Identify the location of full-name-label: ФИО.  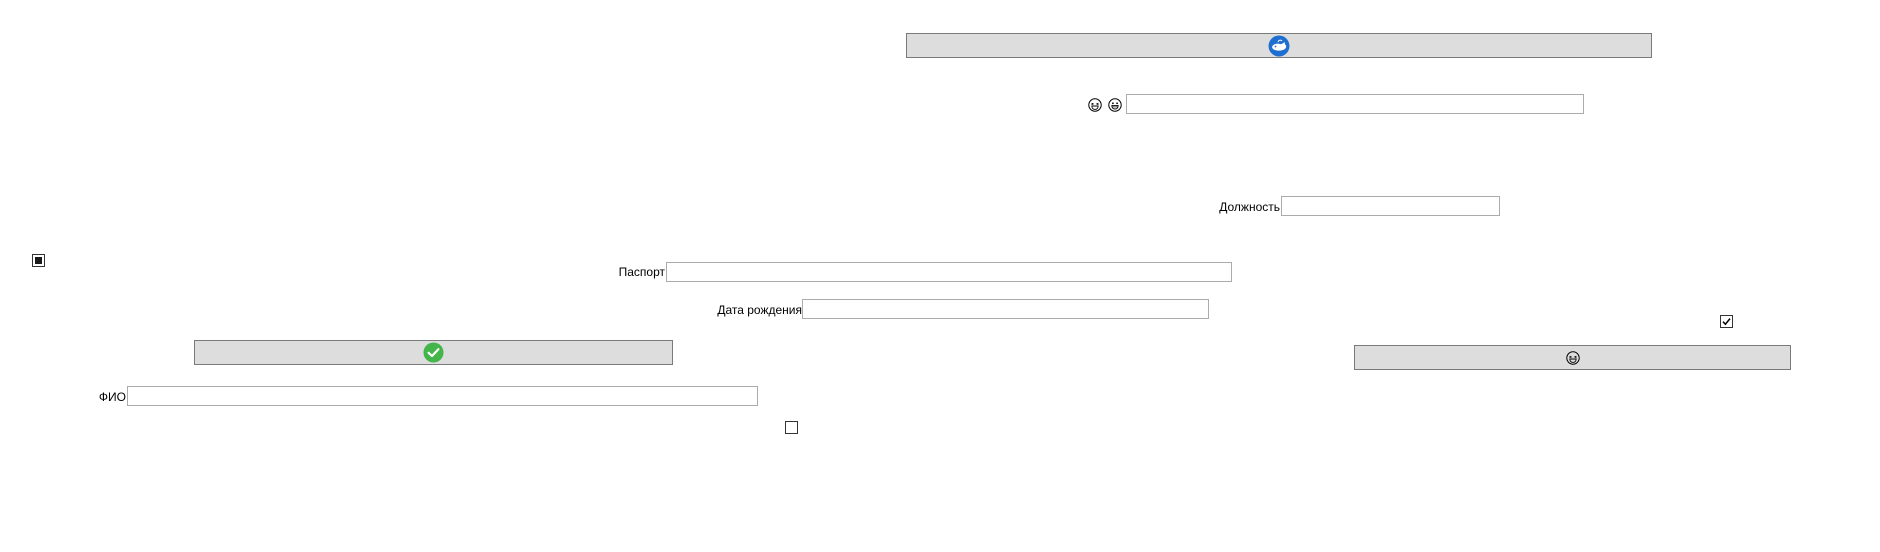
(112, 397).